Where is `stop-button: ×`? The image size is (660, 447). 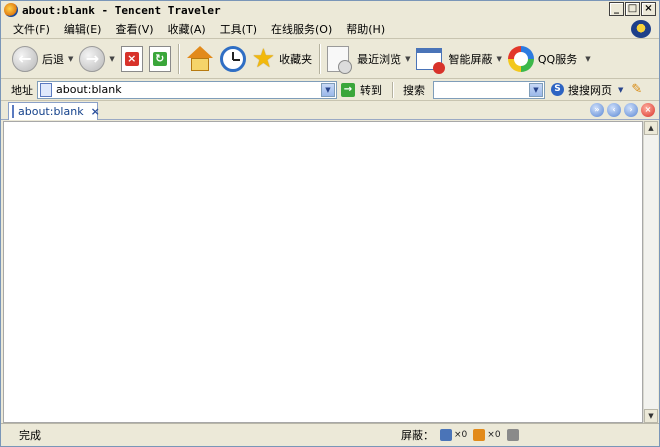
stop-button: × is located at coordinates (132, 59).